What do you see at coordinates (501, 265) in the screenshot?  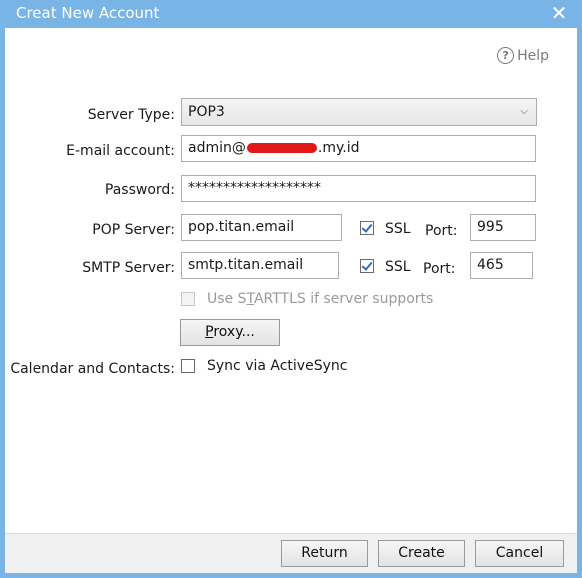 I see `smtp-port-input: 465` at bounding box center [501, 265].